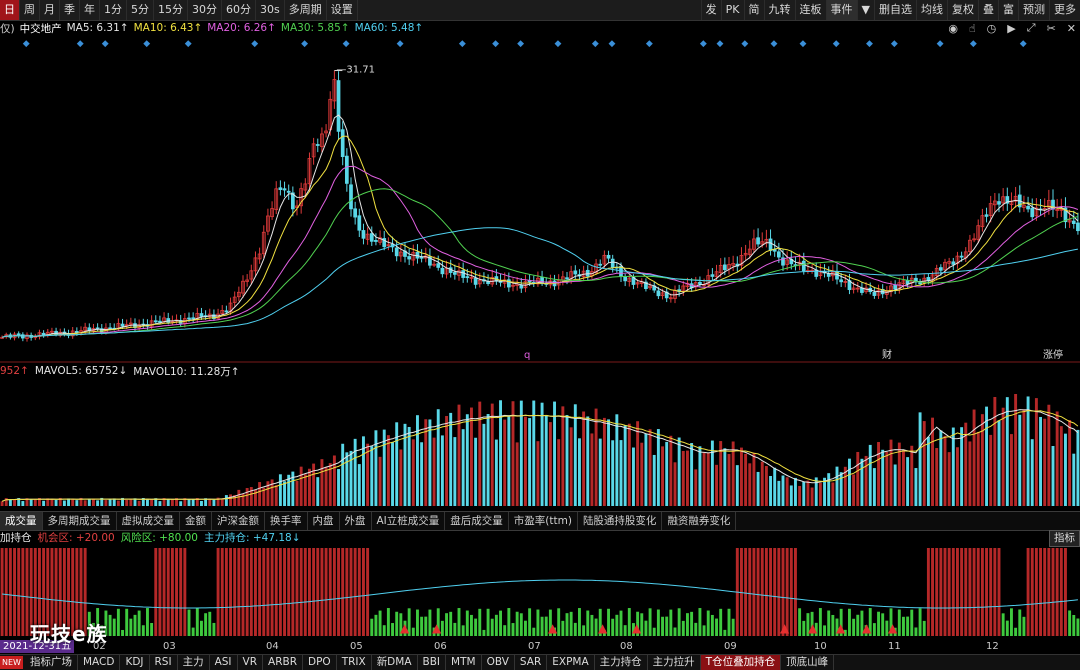  Describe the element at coordinates (1033, 10) in the screenshot. I see `toolbar-tool-button: 预测` at that location.